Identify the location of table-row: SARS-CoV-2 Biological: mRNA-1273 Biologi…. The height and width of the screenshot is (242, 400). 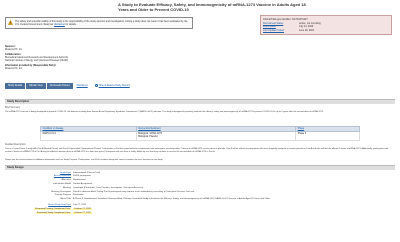
(200, 136).